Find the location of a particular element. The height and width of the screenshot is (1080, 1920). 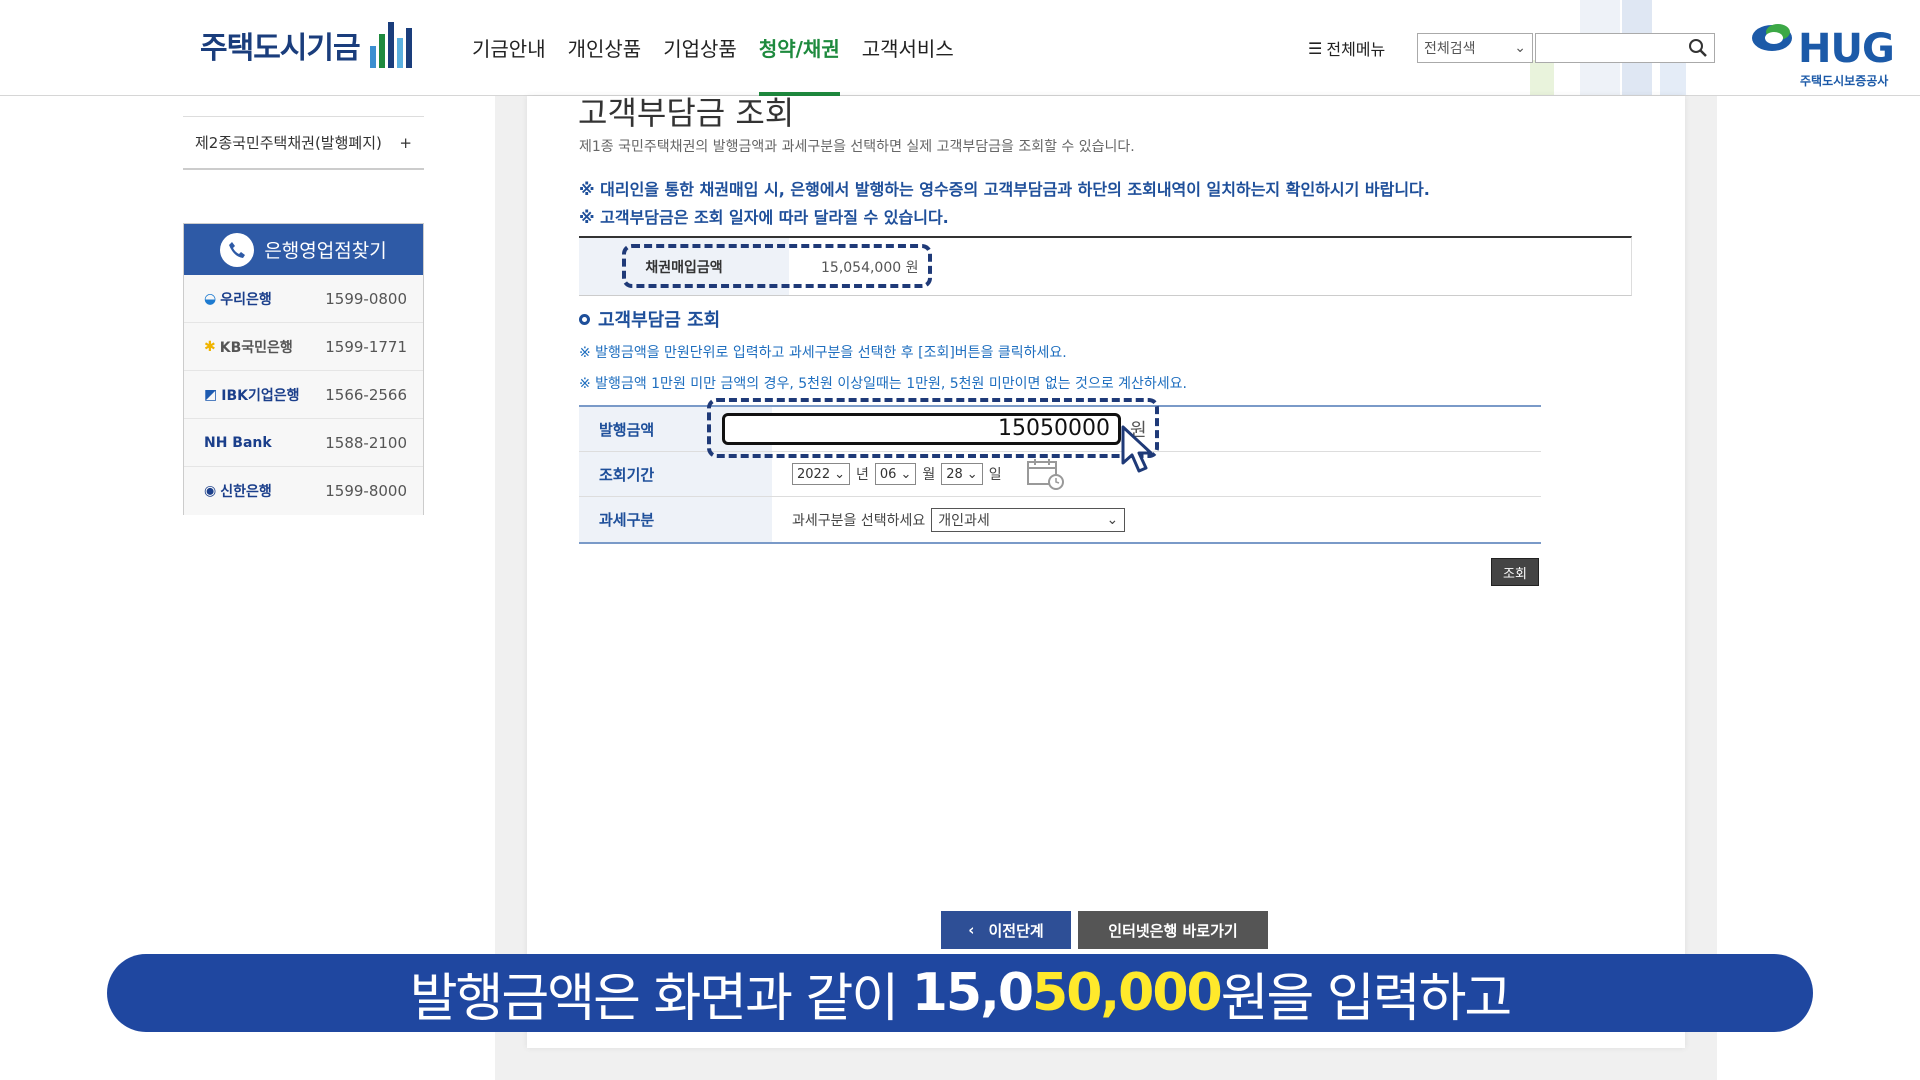

year-unit: 년 is located at coordinates (862, 475).